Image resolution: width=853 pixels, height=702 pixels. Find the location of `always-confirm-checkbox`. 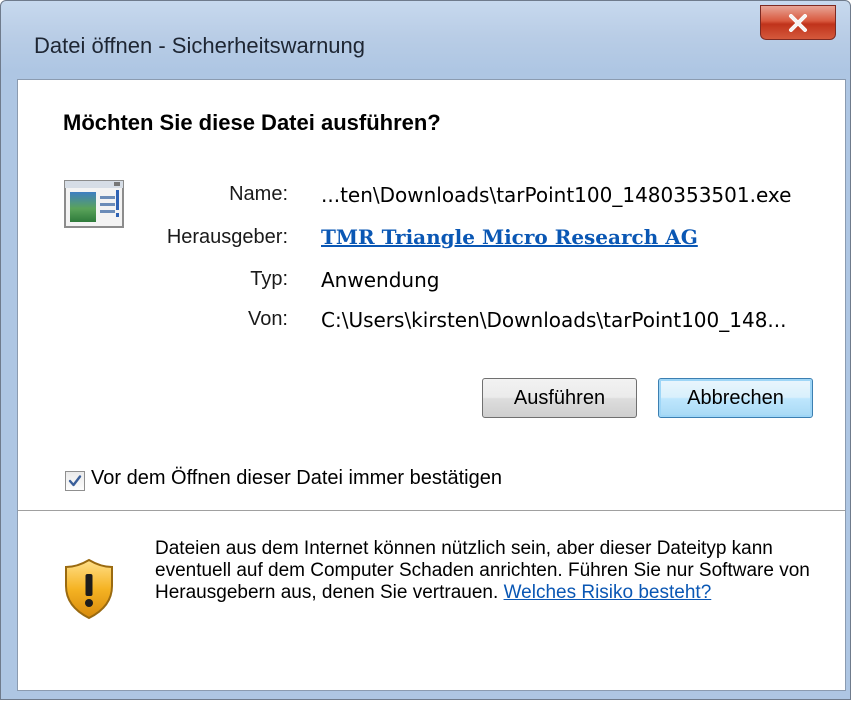

always-confirm-checkbox is located at coordinates (75, 481).